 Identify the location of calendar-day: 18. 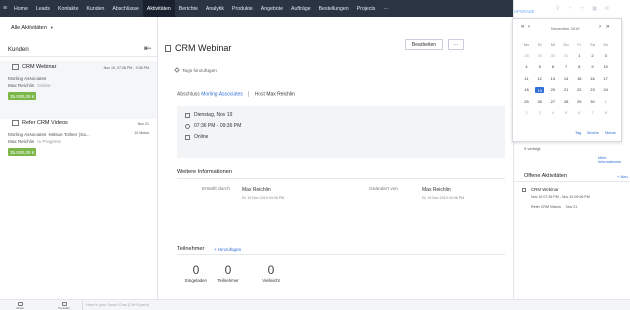
(526, 89).